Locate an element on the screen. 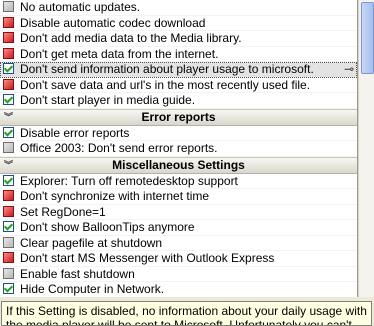 Image resolution: width=374 pixels, height=326 pixels. section-header-error-reports: ︾ Error reports is located at coordinates (178, 117).